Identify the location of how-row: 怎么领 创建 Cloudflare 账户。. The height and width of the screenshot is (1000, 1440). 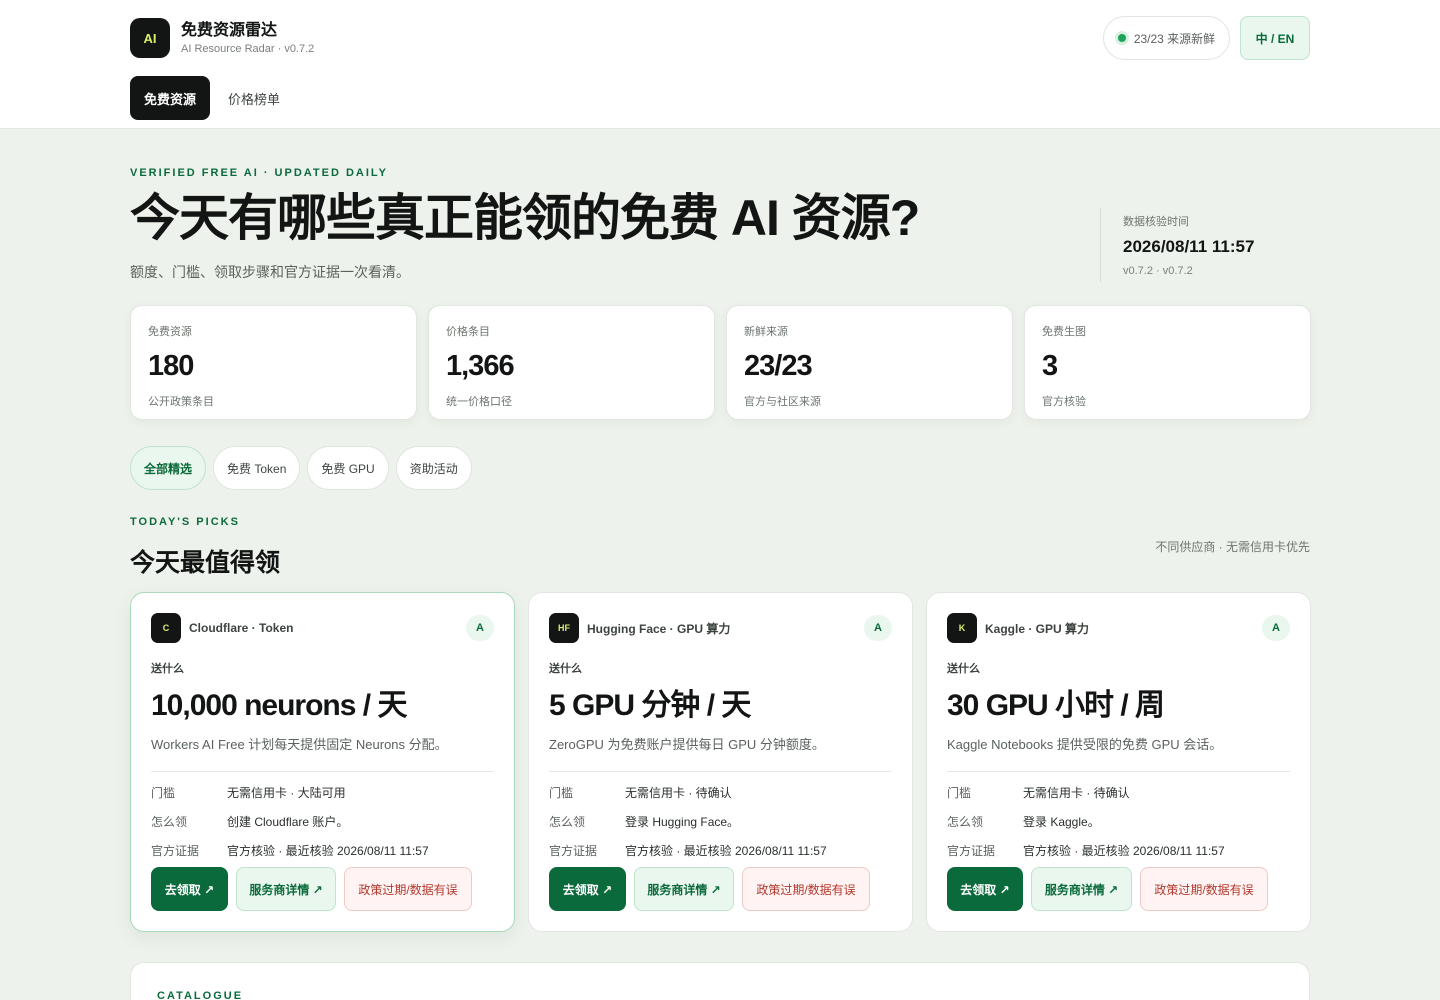
(322, 821).